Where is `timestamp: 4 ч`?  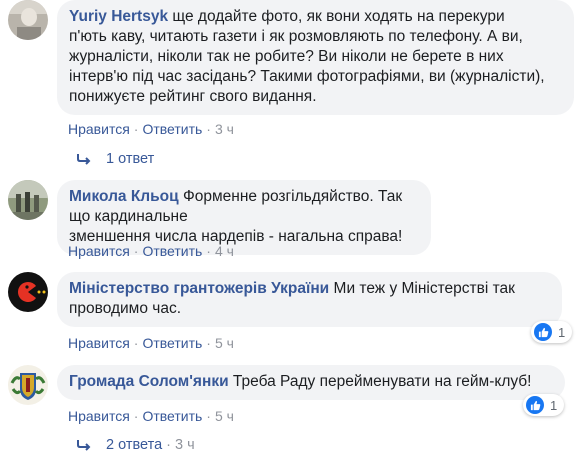 timestamp: 4 ч is located at coordinates (224, 251).